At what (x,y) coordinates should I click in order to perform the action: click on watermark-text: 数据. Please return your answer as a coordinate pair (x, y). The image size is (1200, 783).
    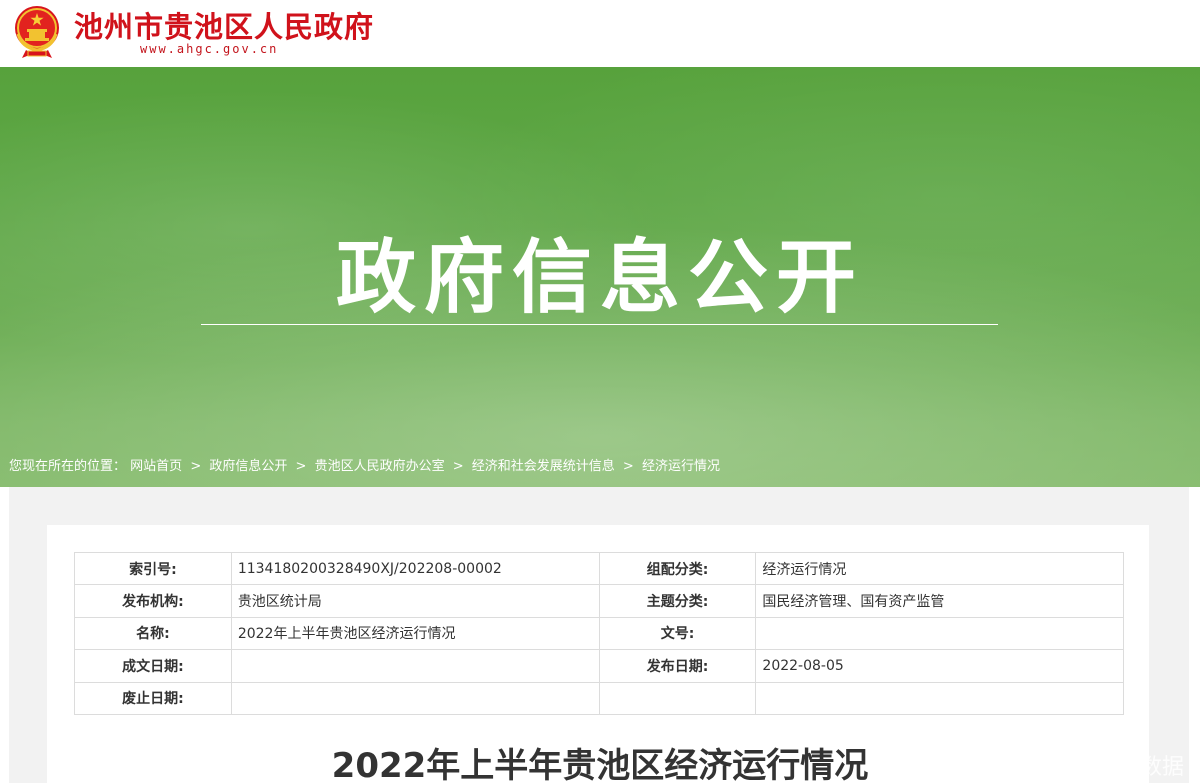
    Looking at the image, I should click on (1162, 767).